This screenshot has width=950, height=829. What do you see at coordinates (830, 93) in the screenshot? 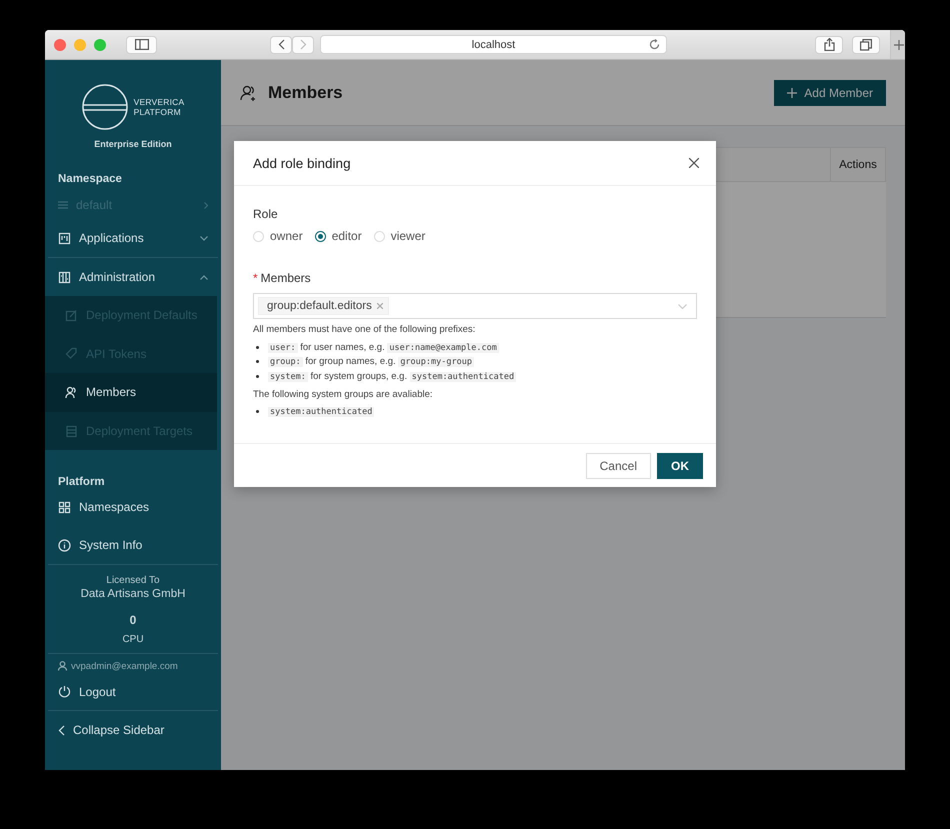
I see `add-member-button: Add Member` at bounding box center [830, 93].